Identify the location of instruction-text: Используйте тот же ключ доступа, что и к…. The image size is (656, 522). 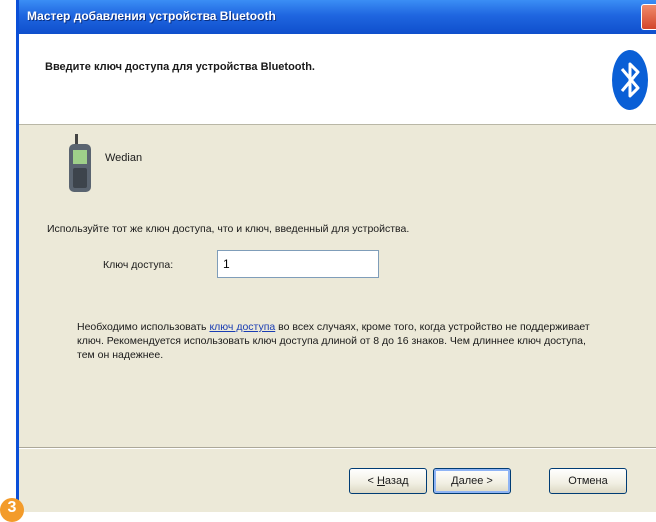
(228, 229).